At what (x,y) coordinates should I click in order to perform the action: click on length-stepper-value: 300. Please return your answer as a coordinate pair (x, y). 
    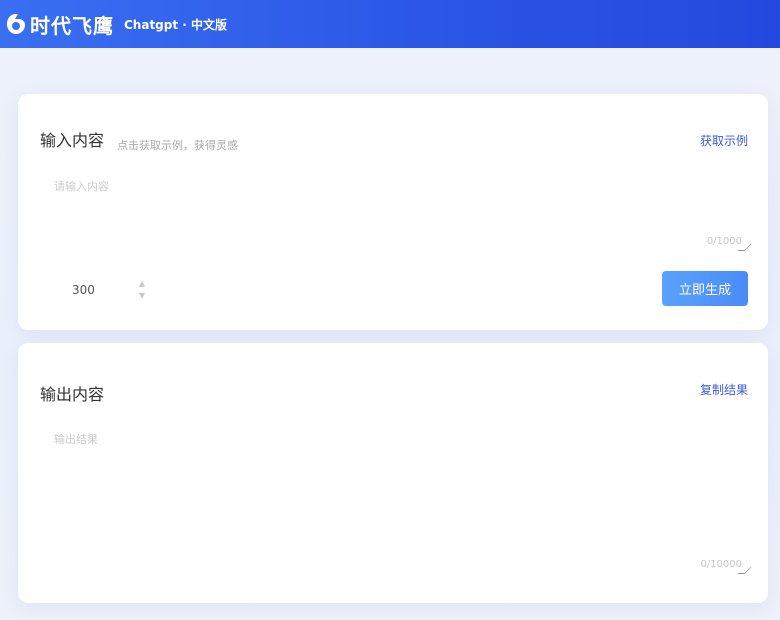
    Looking at the image, I should click on (107, 290).